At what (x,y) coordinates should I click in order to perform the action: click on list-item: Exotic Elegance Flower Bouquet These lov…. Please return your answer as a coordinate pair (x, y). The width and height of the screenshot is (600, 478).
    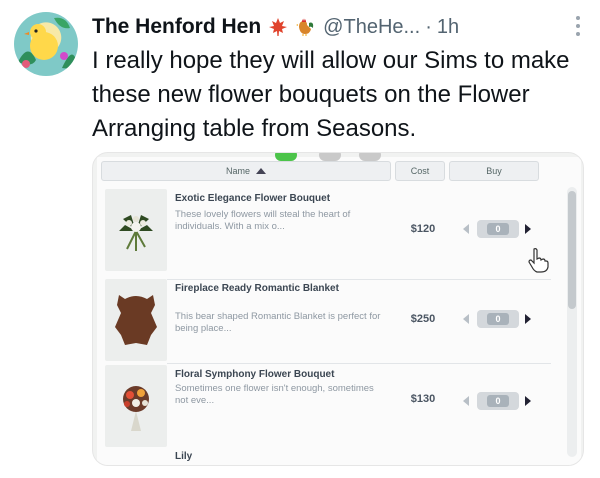
    Looking at the image, I should click on (331, 232).